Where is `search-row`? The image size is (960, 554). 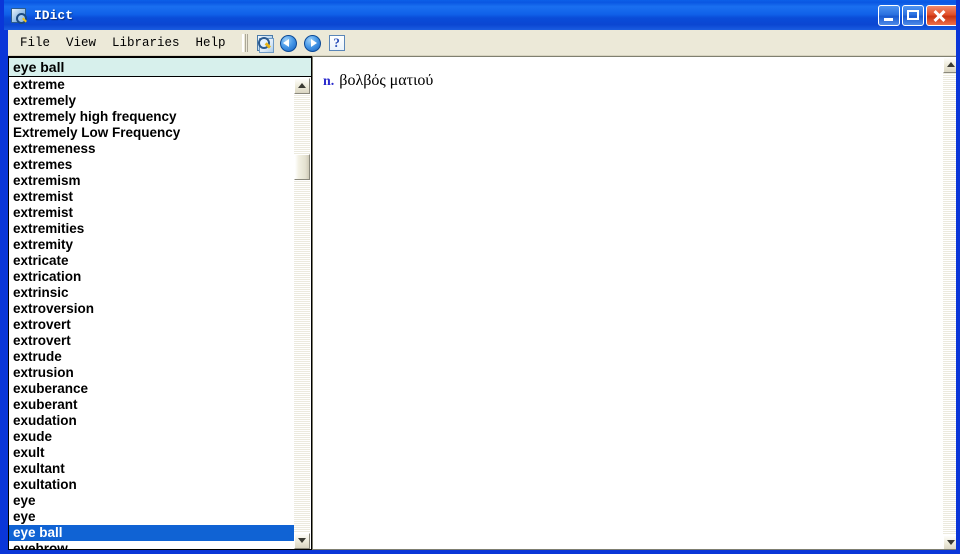 search-row is located at coordinates (160, 66).